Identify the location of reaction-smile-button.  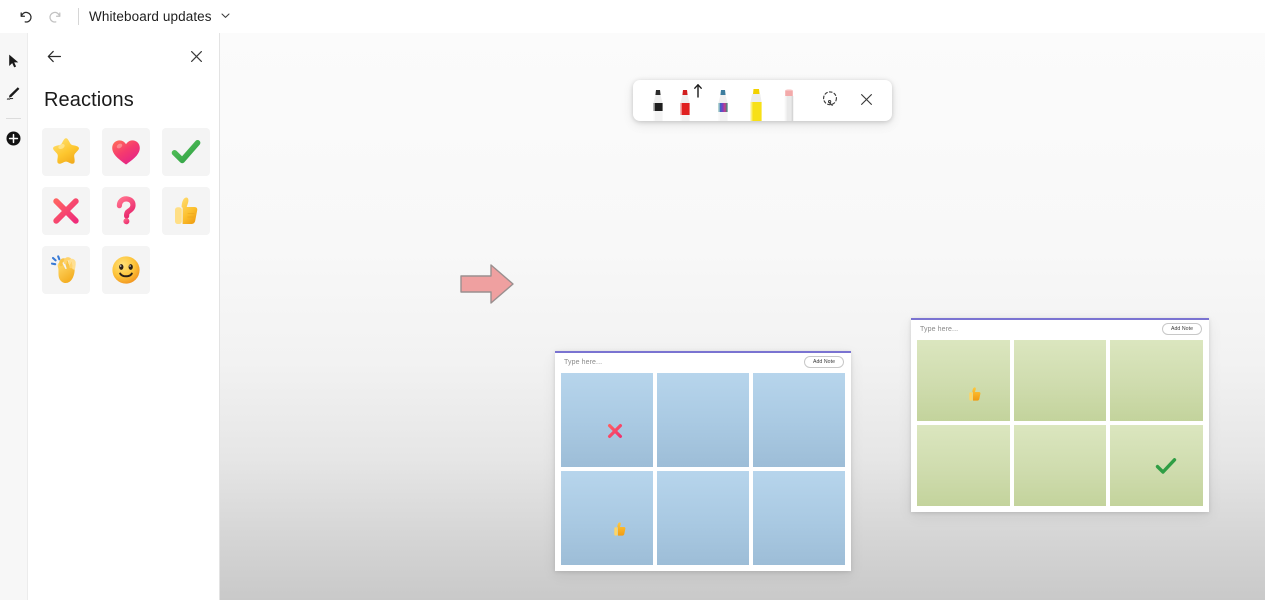
(126, 270).